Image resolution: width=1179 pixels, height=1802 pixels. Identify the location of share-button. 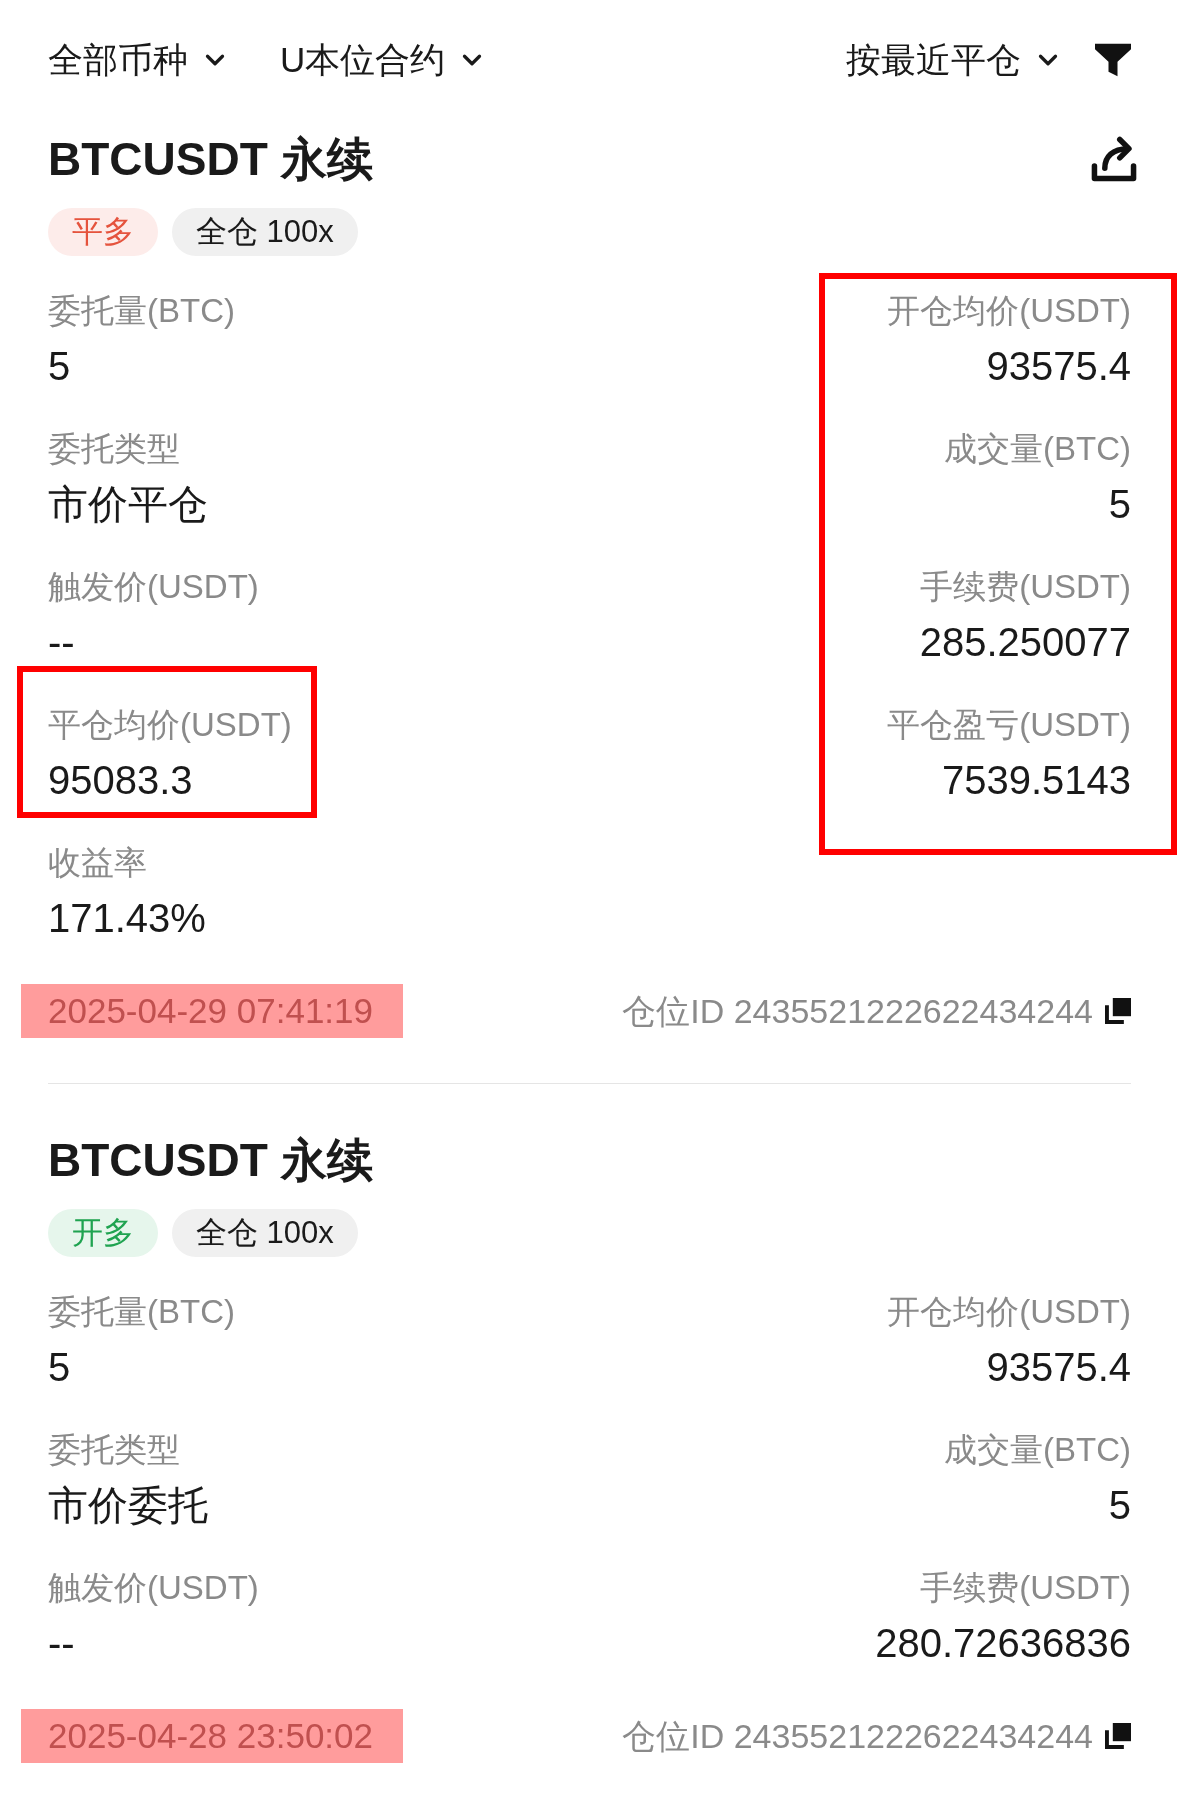
(1114, 159).